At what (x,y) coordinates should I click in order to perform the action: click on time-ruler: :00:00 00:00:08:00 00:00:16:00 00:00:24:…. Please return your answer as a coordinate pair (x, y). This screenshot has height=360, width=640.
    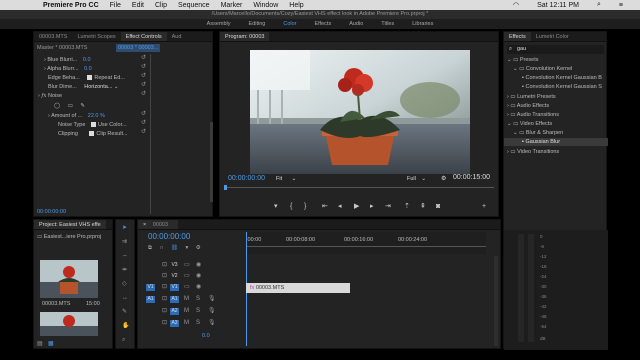
    Looking at the image, I should click on (366, 243).